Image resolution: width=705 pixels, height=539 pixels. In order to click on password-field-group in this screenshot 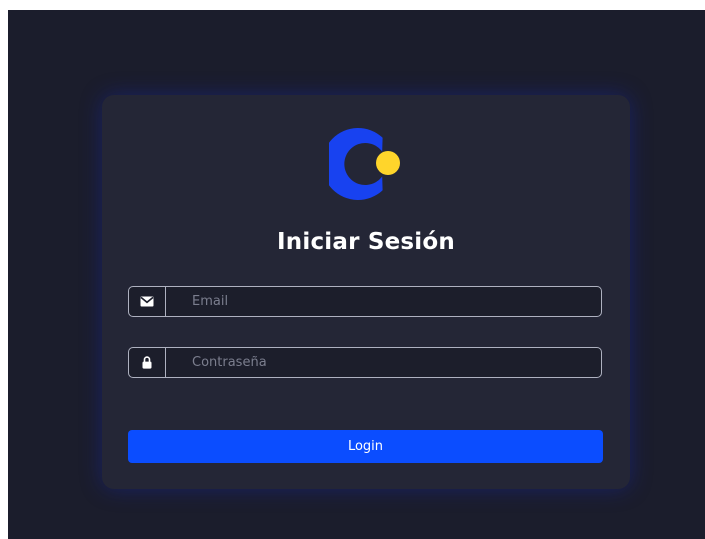, I will do `click(365, 362)`.